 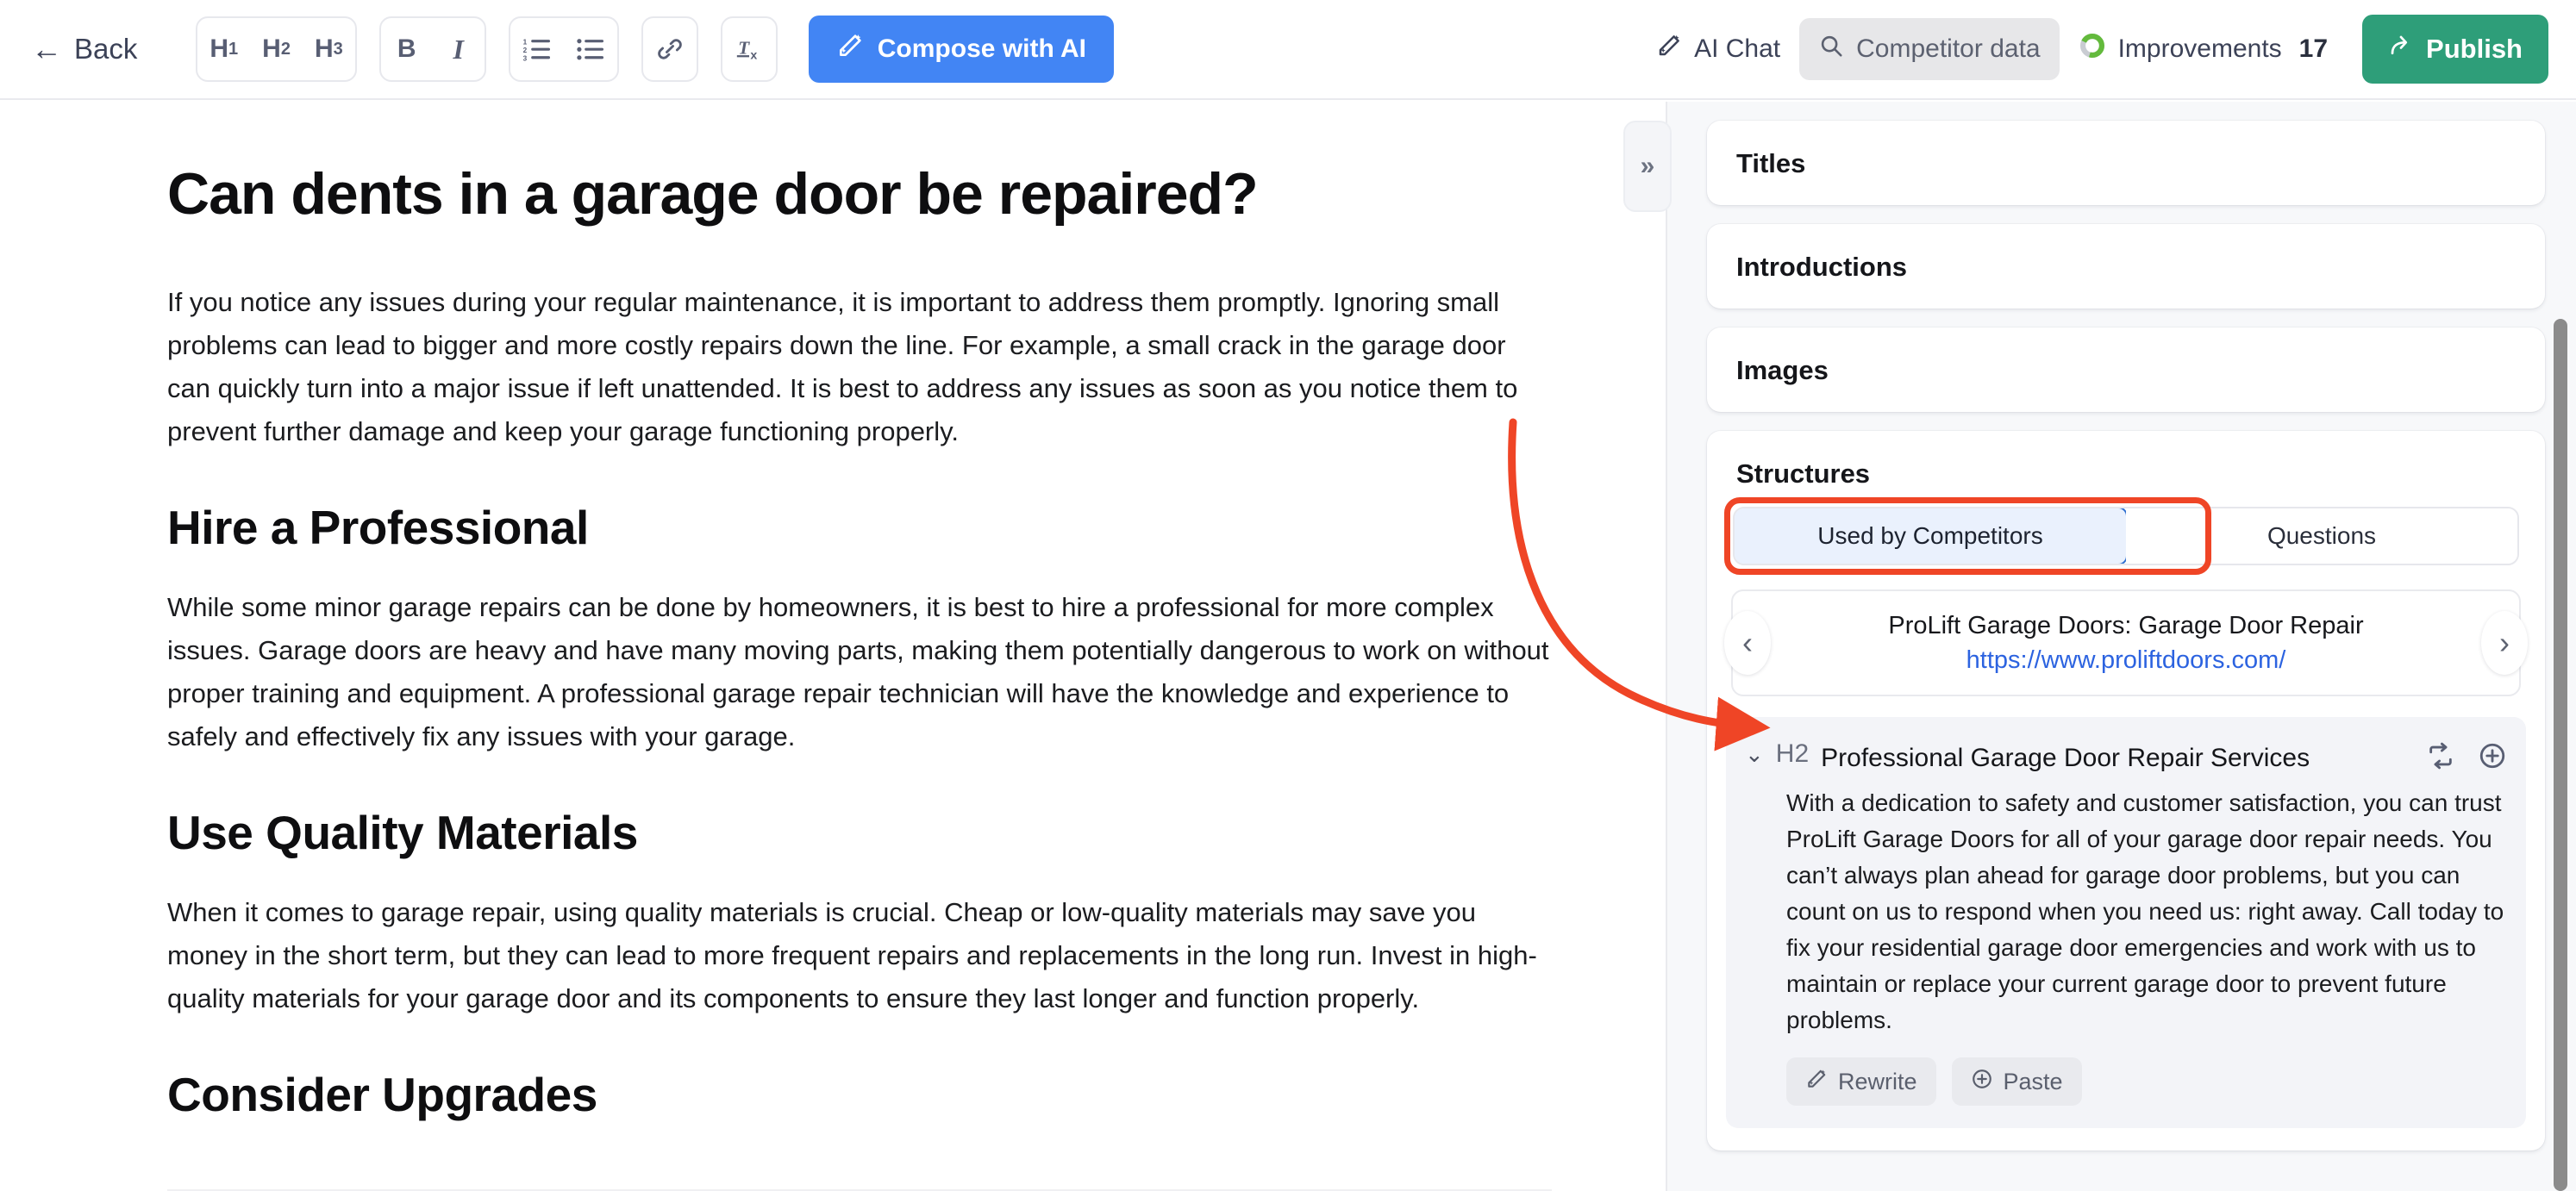 I want to click on chevron-double-right-icon: », so click(x=1648, y=166).